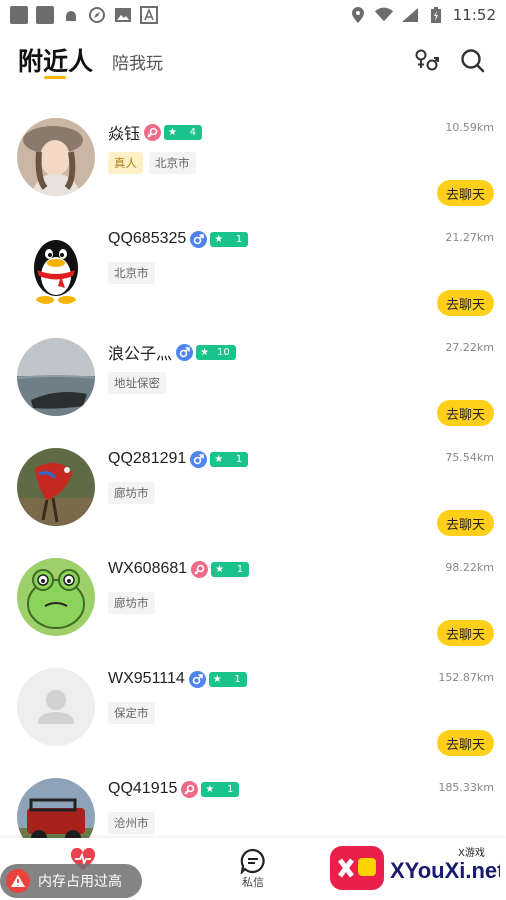  I want to click on user-tags: 沧州市, so click(131, 823).